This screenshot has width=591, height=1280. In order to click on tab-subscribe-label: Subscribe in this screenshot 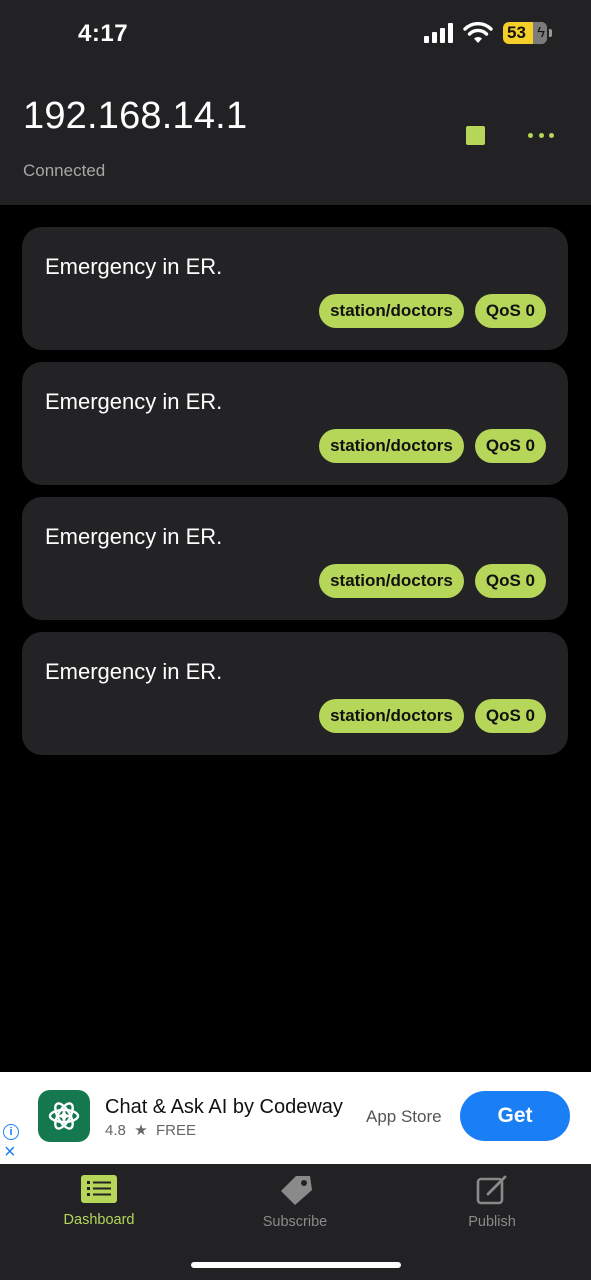, I will do `click(295, 1222)`.